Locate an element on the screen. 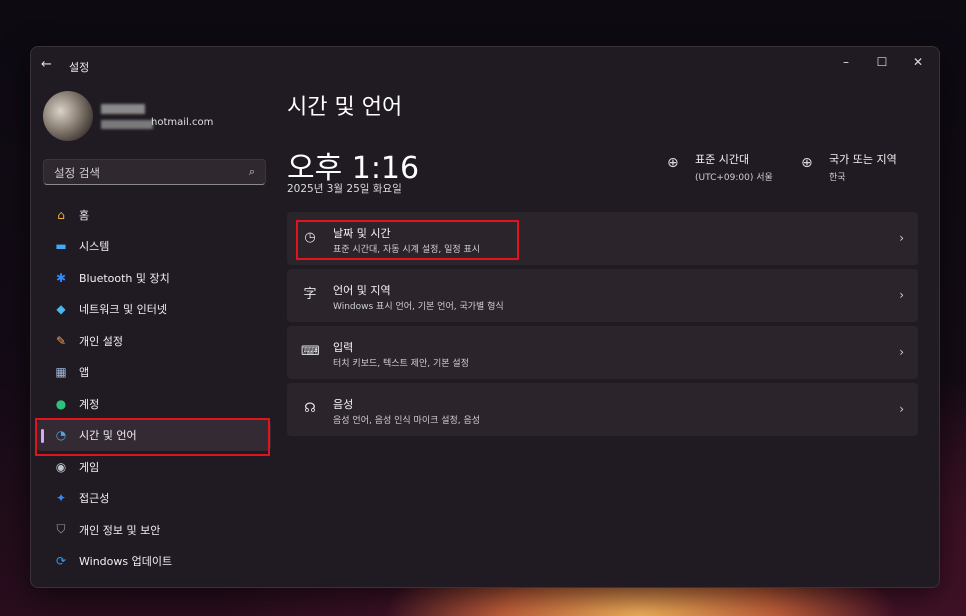 The width and height of the screenshot is (966, 616). sidebar-item-update: ⟳ Windows 업데이트 is located at coordinates (154, 562).